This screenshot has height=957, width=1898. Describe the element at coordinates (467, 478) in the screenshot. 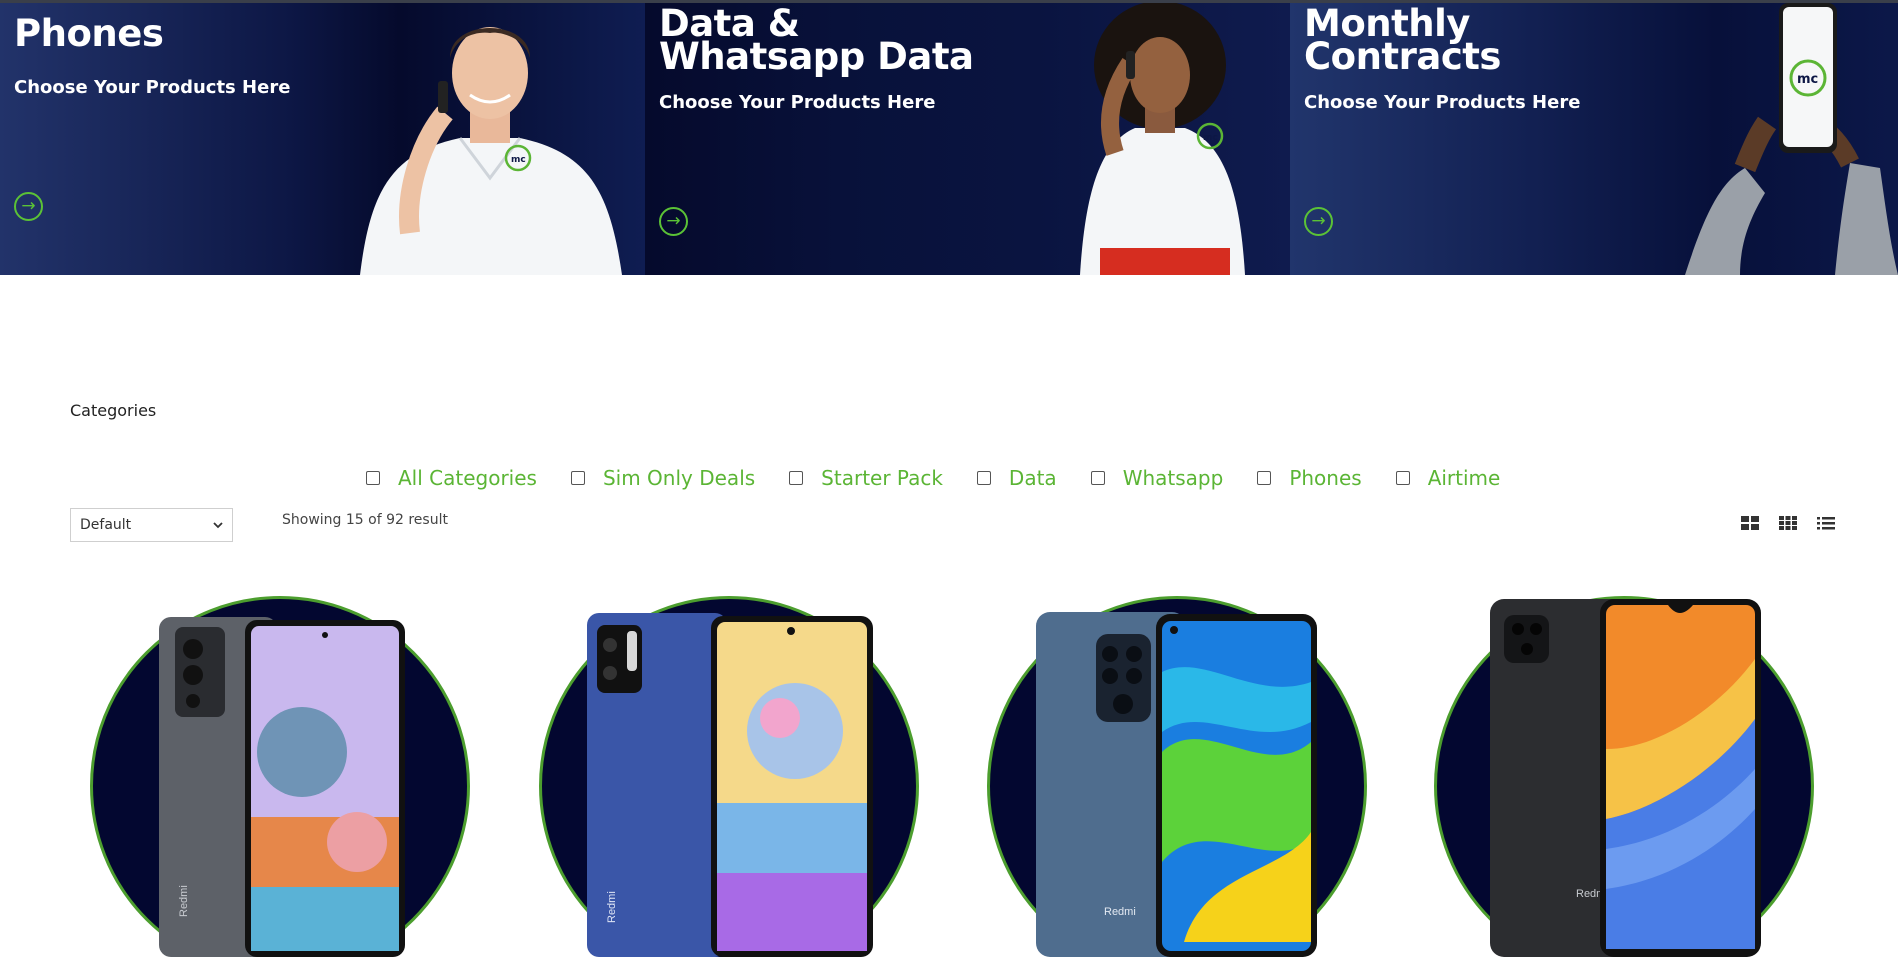

I see `filter-label: All Categories` at that location.